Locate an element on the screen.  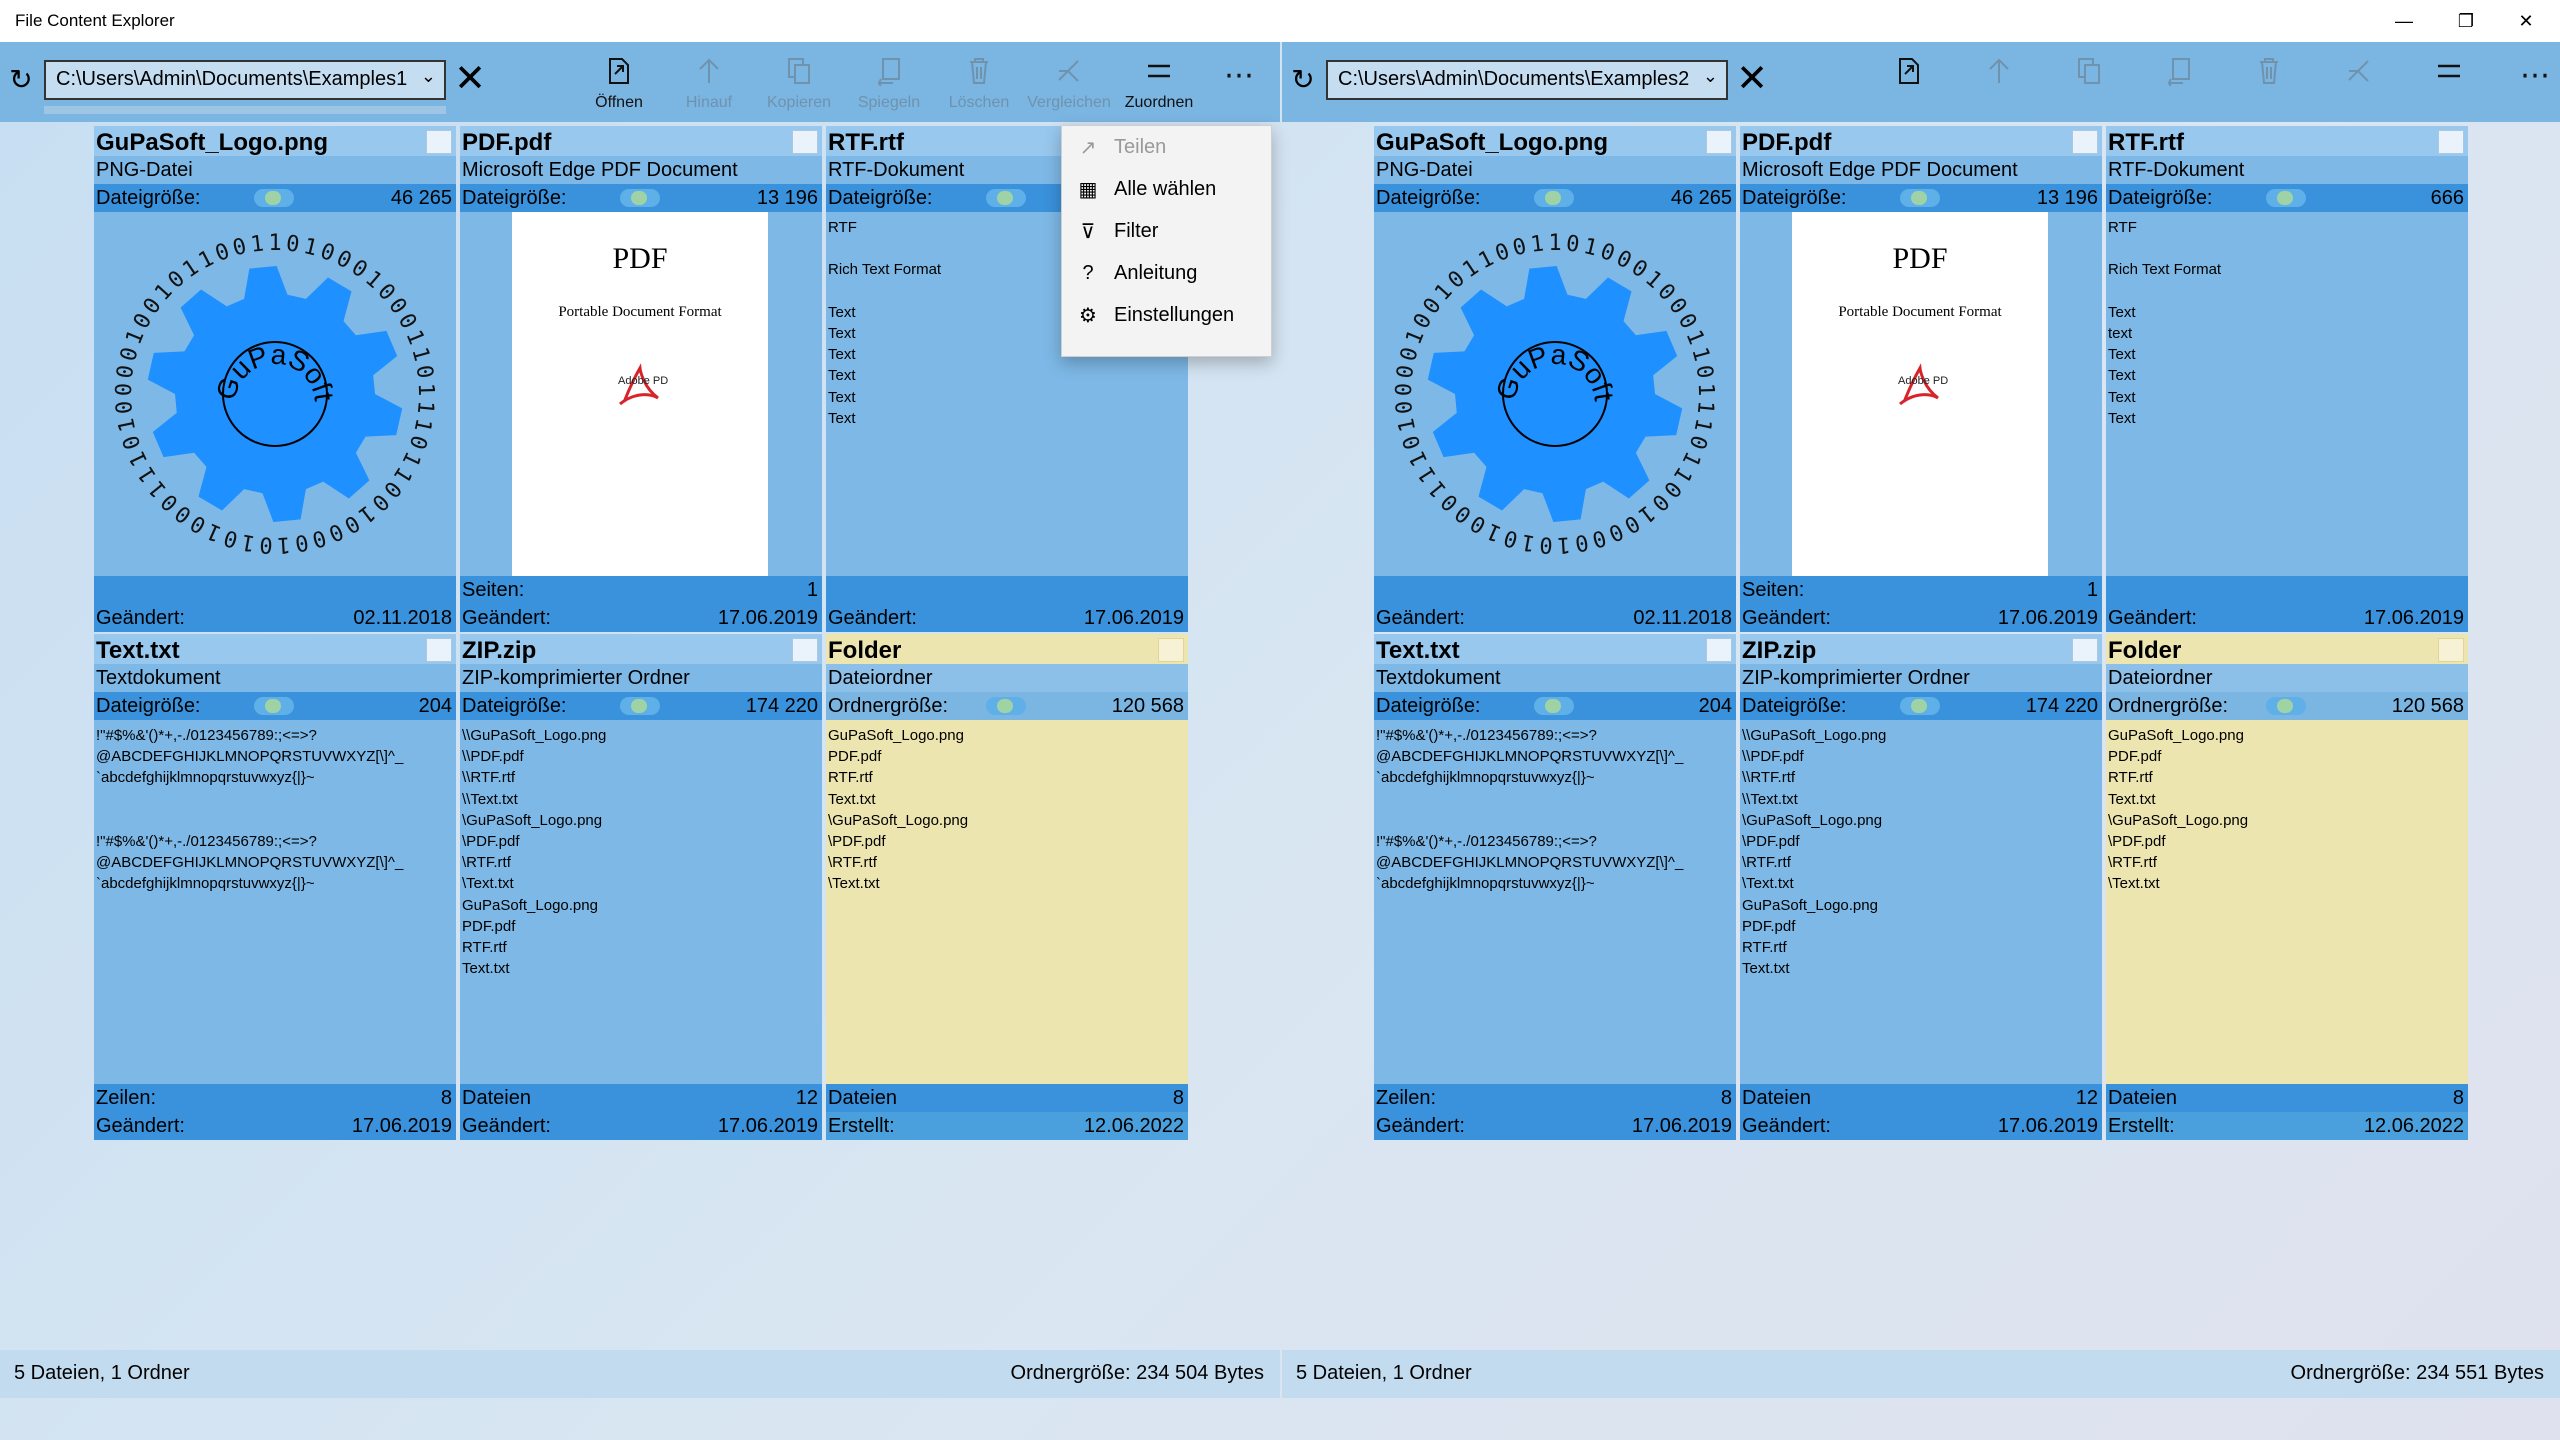
compare-button is located at coordinates (2359, 75).